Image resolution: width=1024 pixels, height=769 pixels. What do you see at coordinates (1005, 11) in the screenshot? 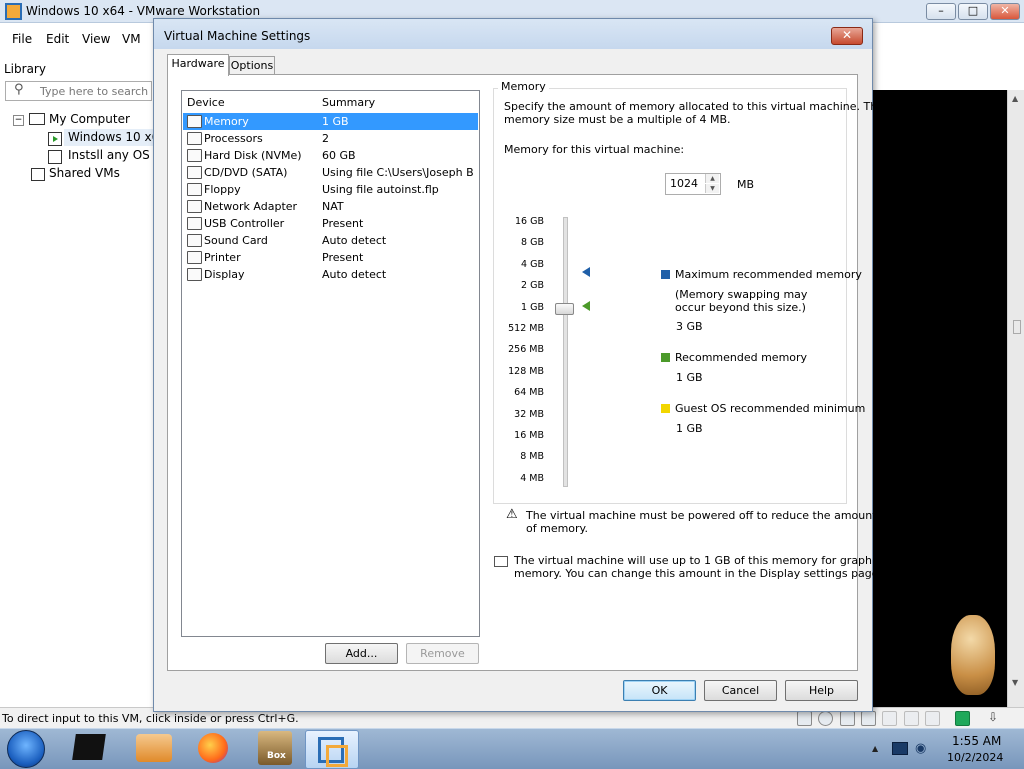
I see `close-window-button: ✕` at bounding box center [1005, 11].